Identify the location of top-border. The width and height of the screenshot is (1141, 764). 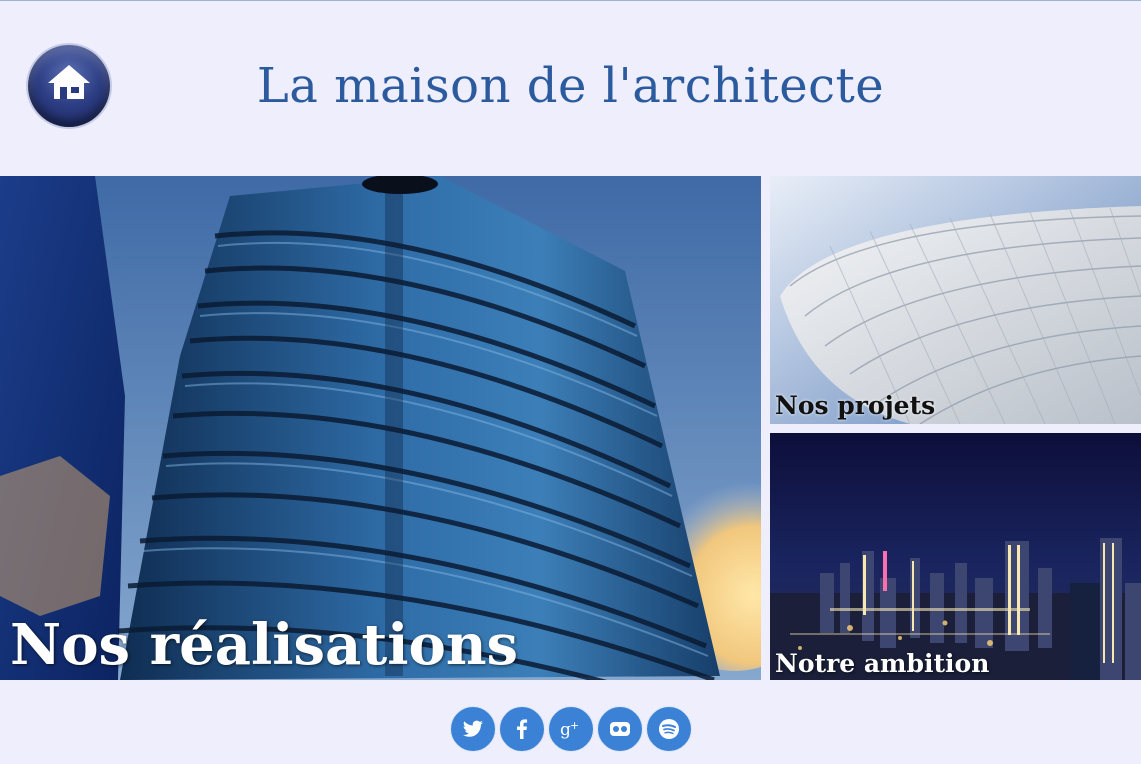
(570, 0).